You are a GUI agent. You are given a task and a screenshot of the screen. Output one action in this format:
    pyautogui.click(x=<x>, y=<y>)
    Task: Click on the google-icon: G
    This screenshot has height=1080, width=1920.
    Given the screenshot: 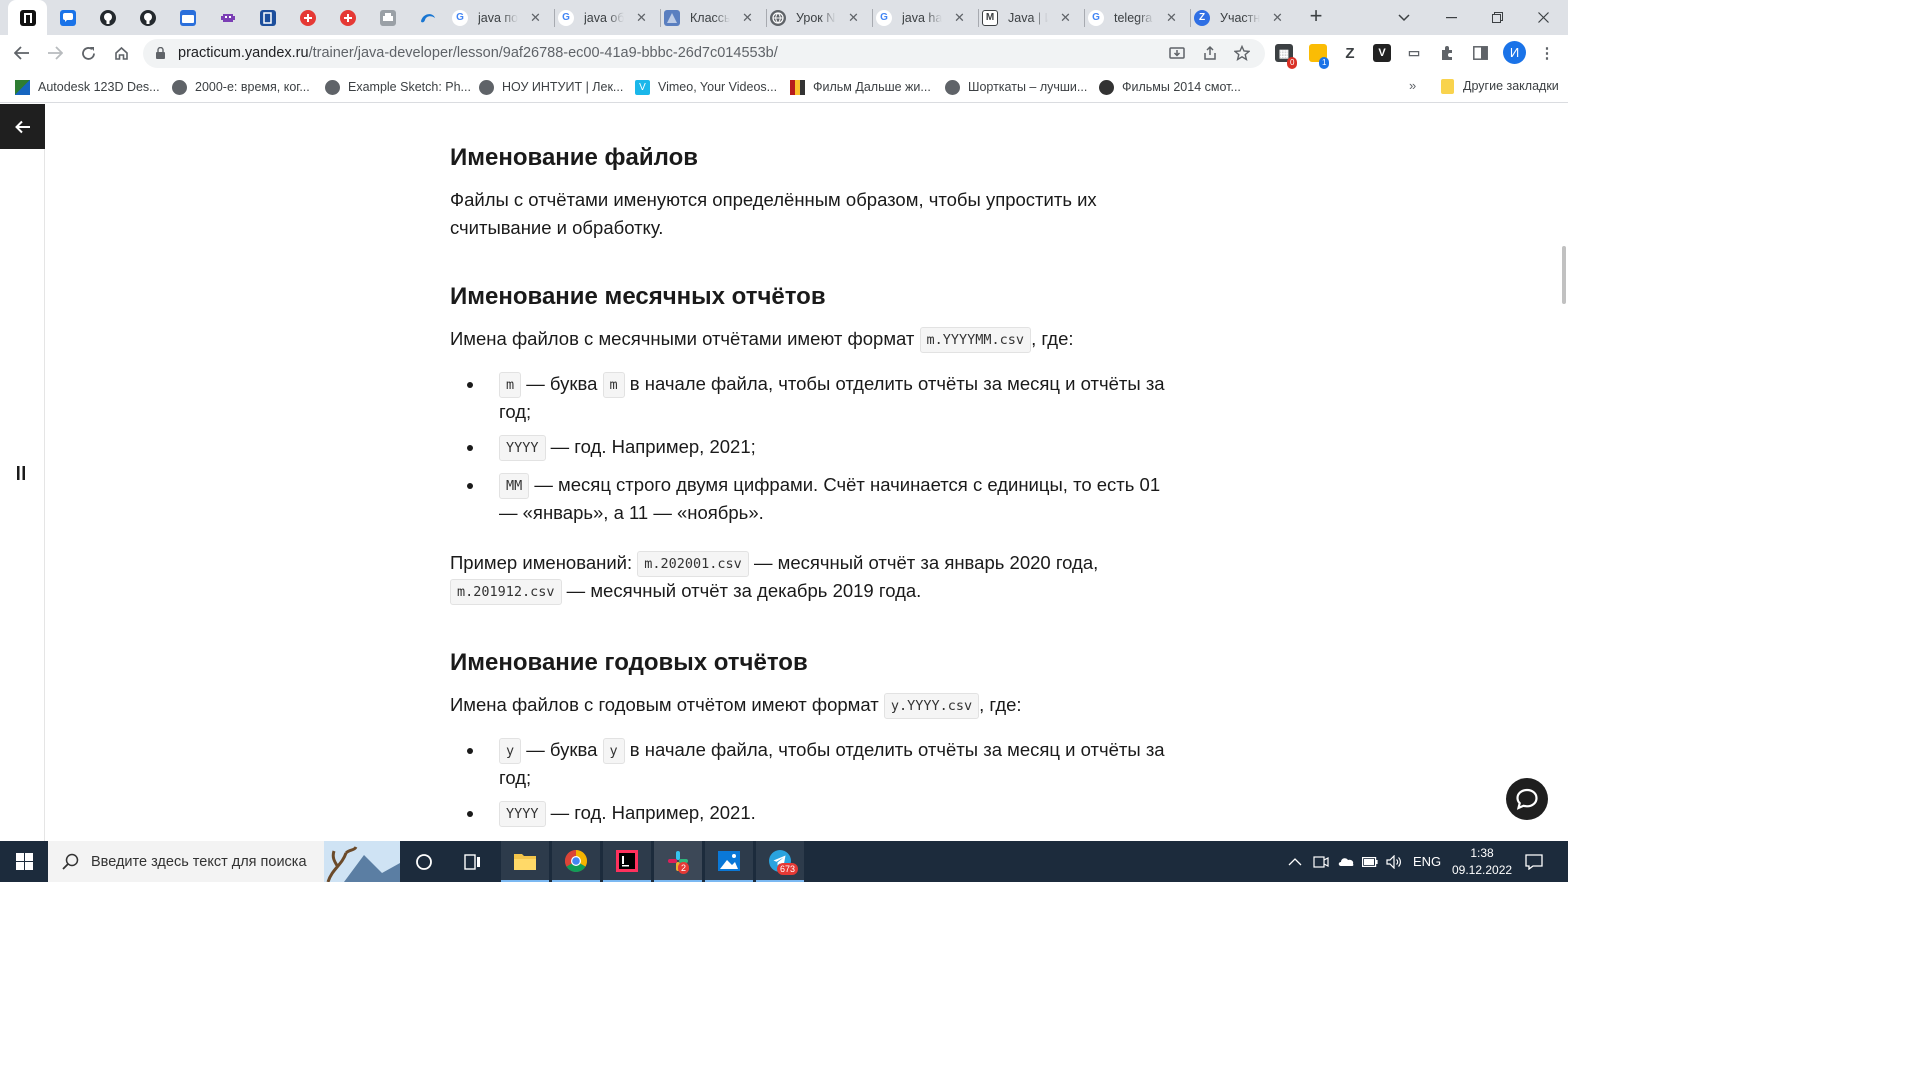 What is the action you would take?
    pyautogui.click(x=566, y=17)
    